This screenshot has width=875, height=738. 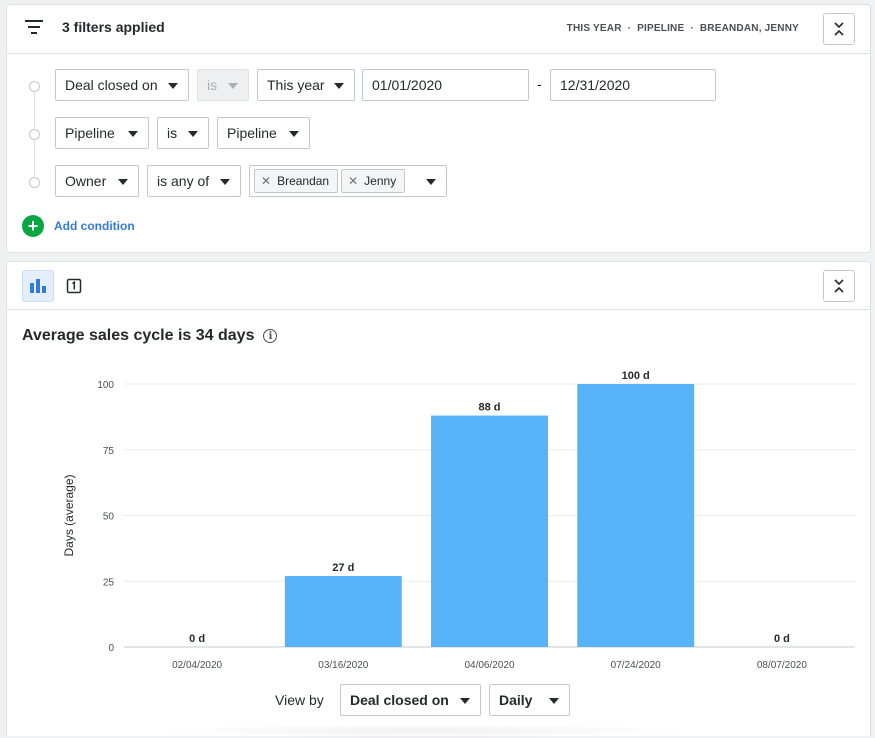 I want to click on collapse-chart-button, so click(x=839, y=286).